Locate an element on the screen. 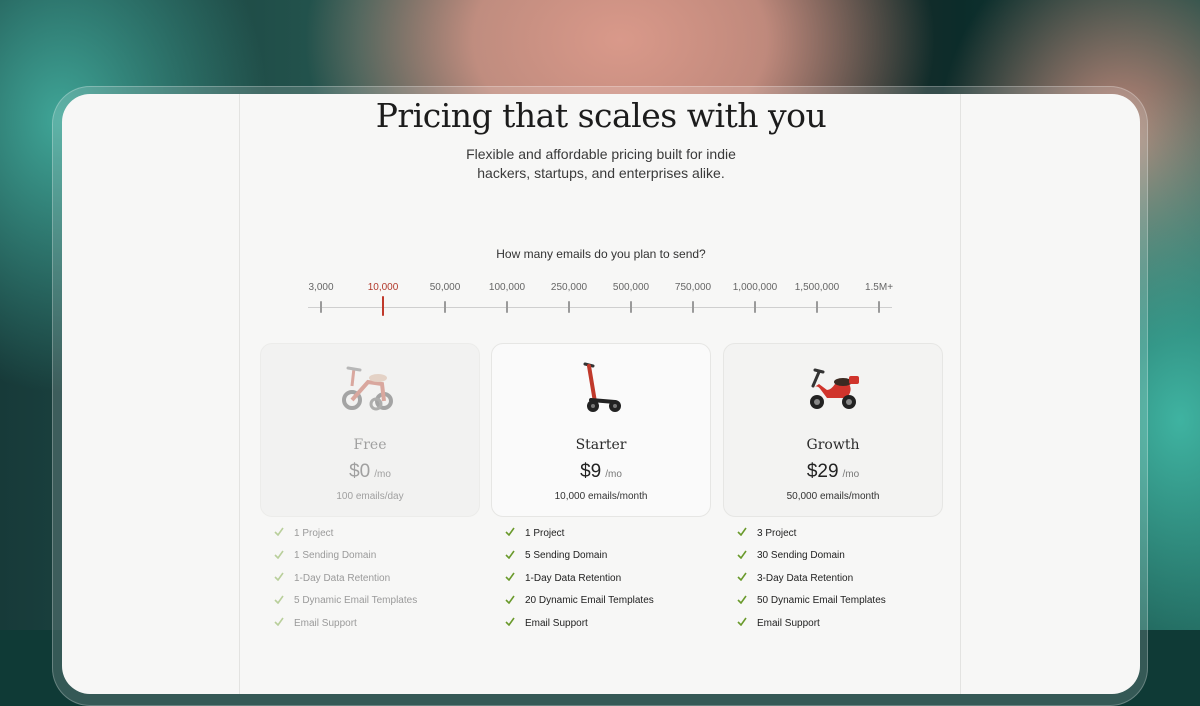  plan-name: Growth is located at coordinates (833, 445).